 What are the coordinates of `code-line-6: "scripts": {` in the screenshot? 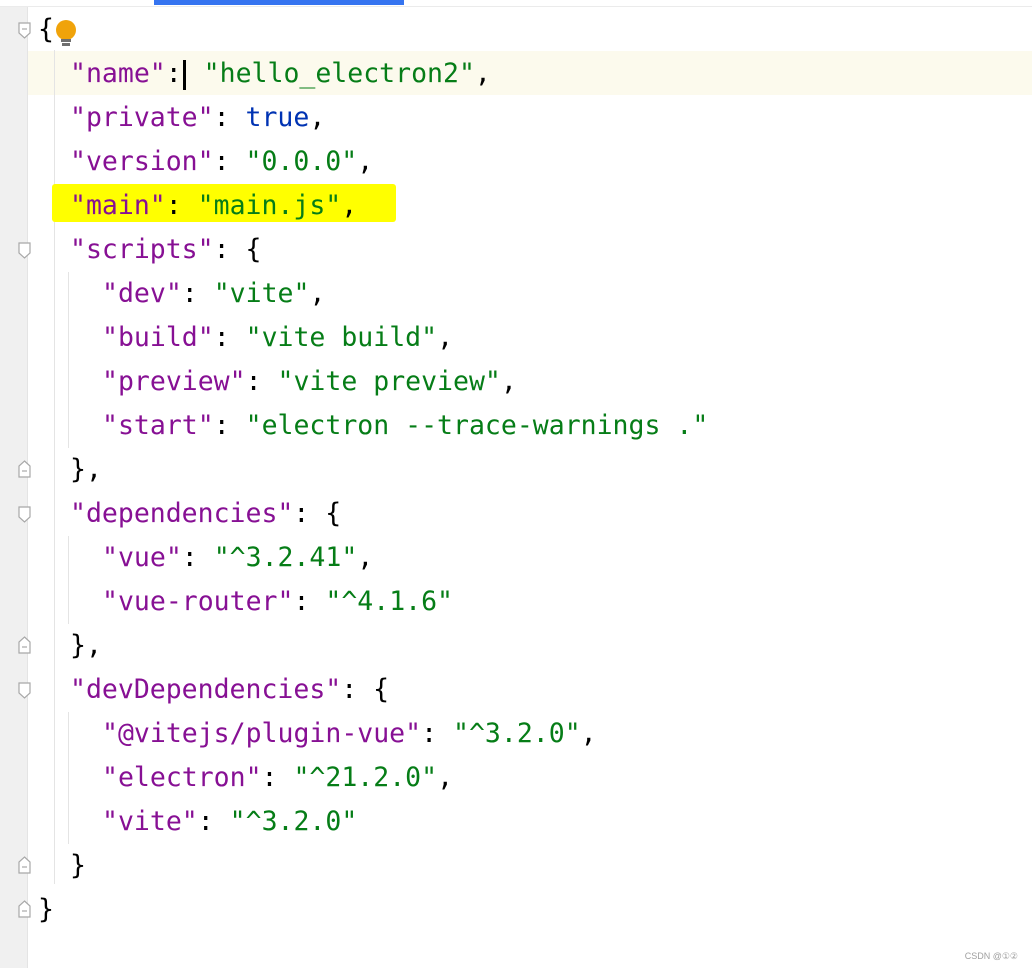 It's located at (165, 250).